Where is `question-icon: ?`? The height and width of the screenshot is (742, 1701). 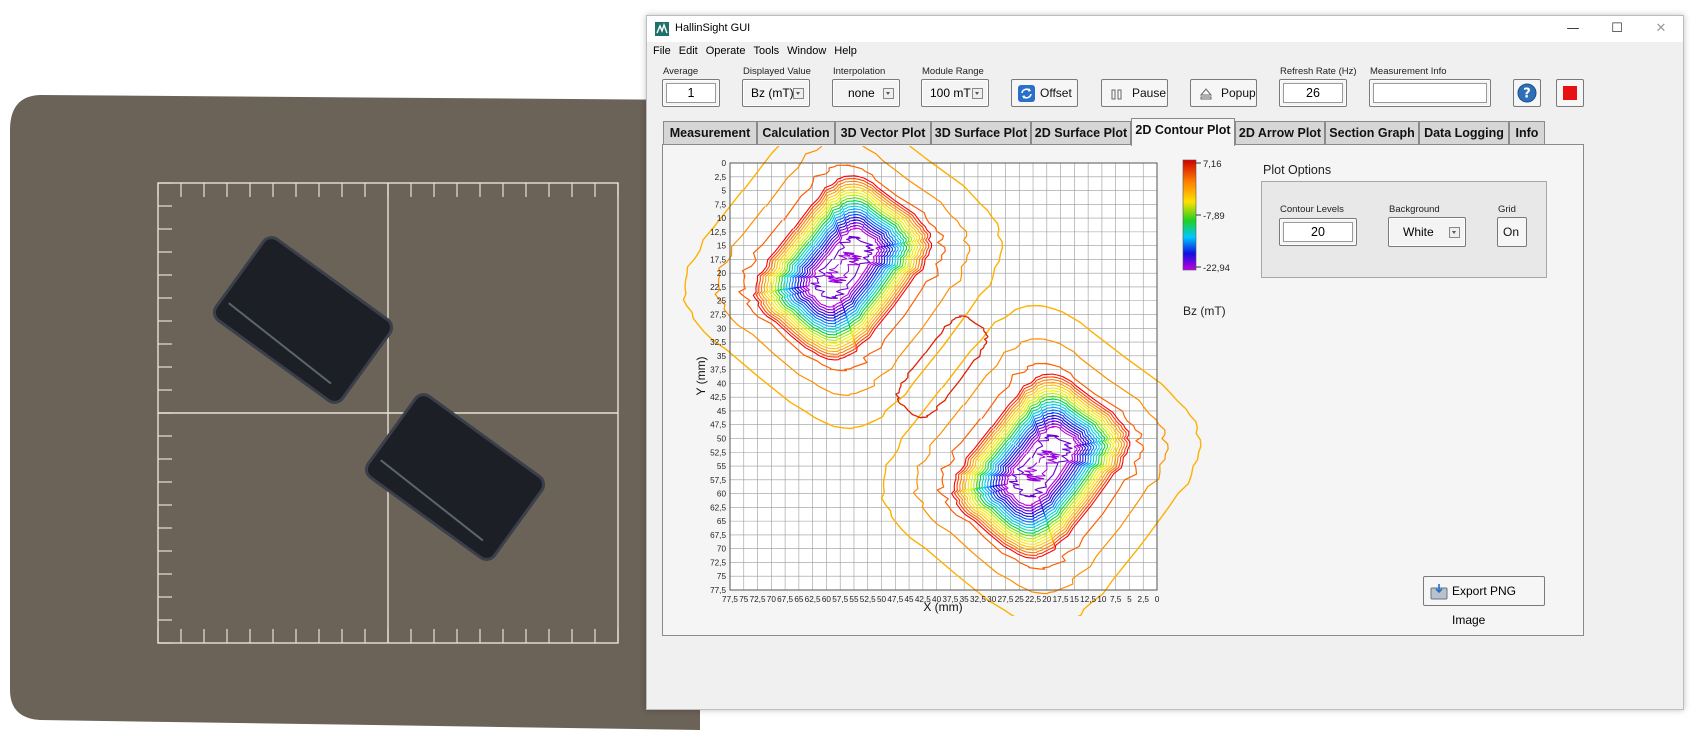 question-icon: ? is located at coordinates (1527, 93).